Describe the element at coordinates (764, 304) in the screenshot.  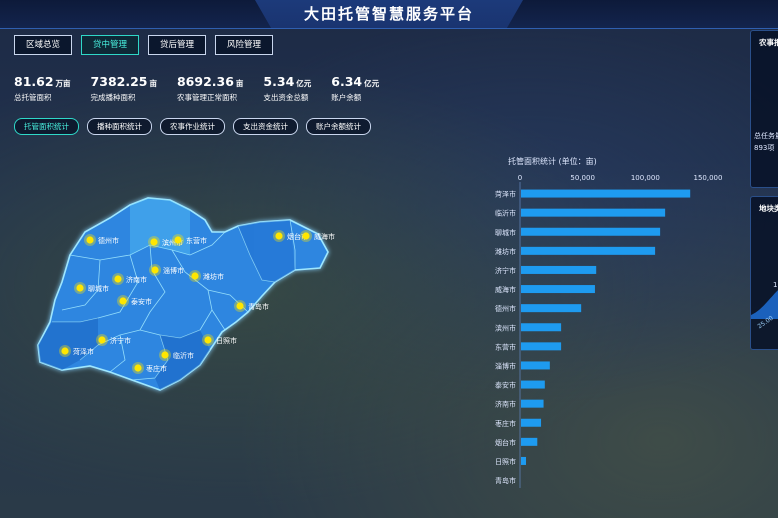
I see `side-panel-wave` at that location.